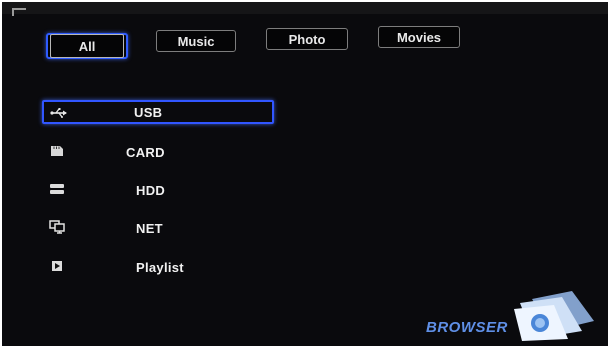 The width and height of the screenshot is (616, 352). I want to click on tab-music-label: Music, so click(196, 41).